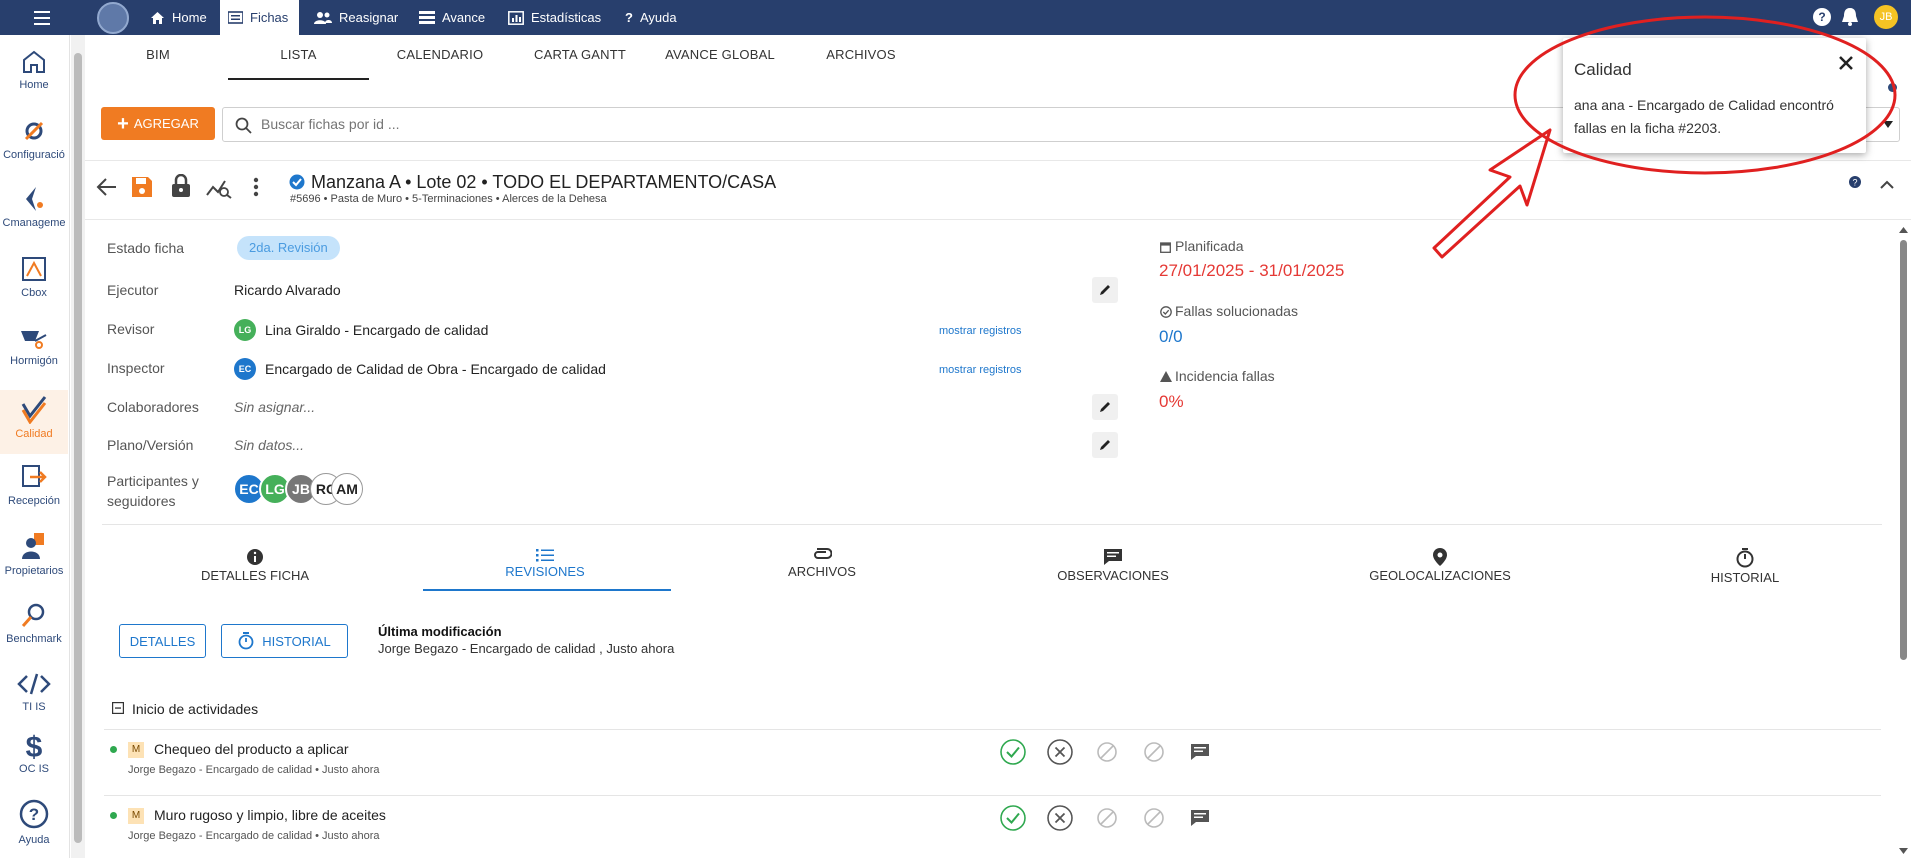 This screenshot has width=1911, height=858. What do you see at coordinates (219, 188) in the screenshot?
I see `trend-search-icon` at bounding box center [219, 188].